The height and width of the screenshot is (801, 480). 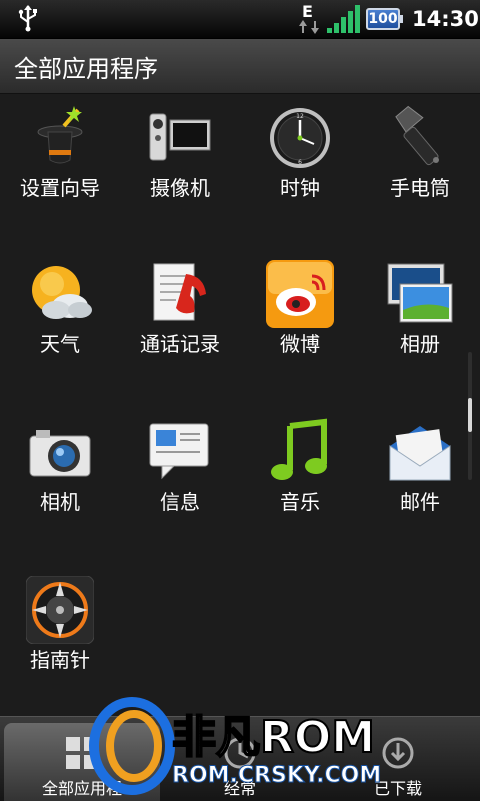 I want to click on app-gallery: 相册, so click(x=420, y=305).